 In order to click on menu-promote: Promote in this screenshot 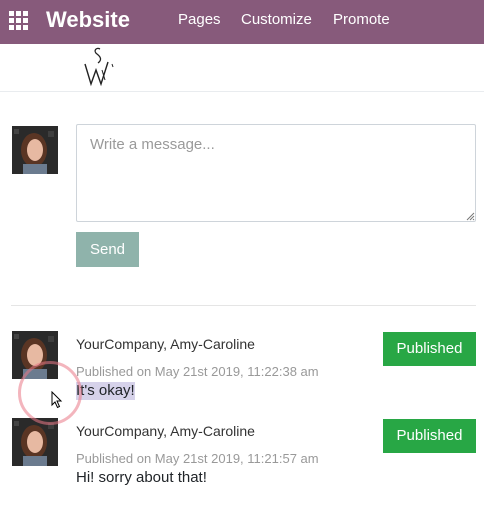, I will do `click(361, 20)`.